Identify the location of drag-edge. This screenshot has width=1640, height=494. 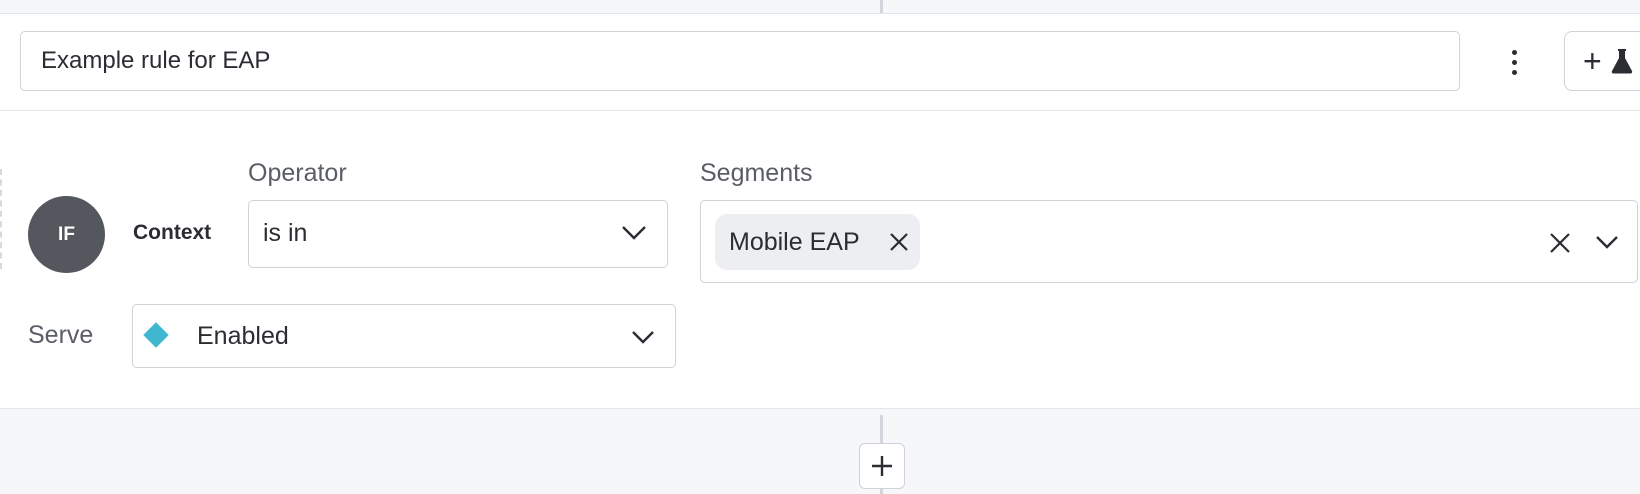
(1, 219).